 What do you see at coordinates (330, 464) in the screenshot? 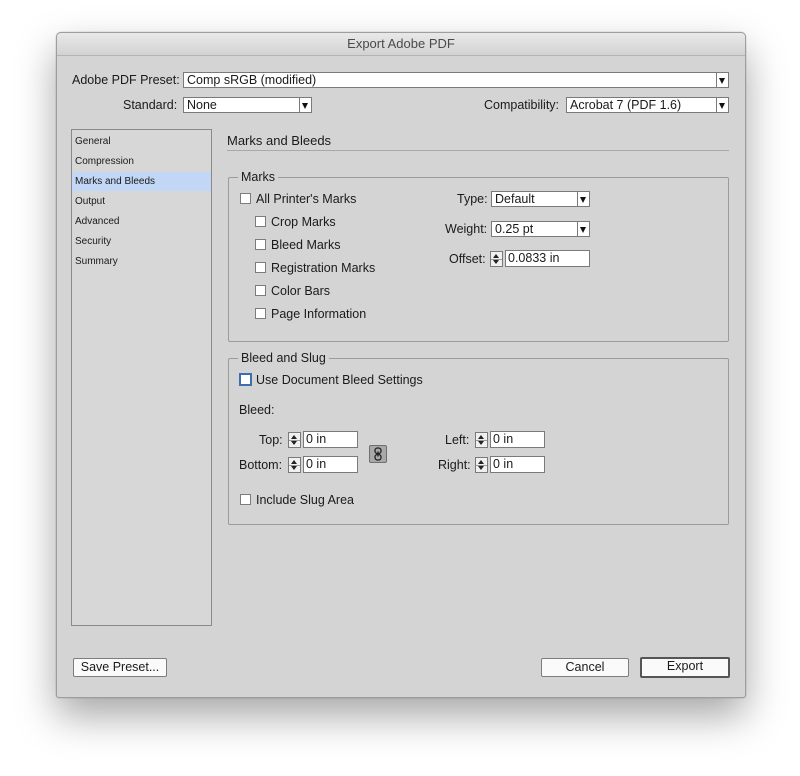
I see `bottom-input: 0 in` at bounding box center [330, 464].